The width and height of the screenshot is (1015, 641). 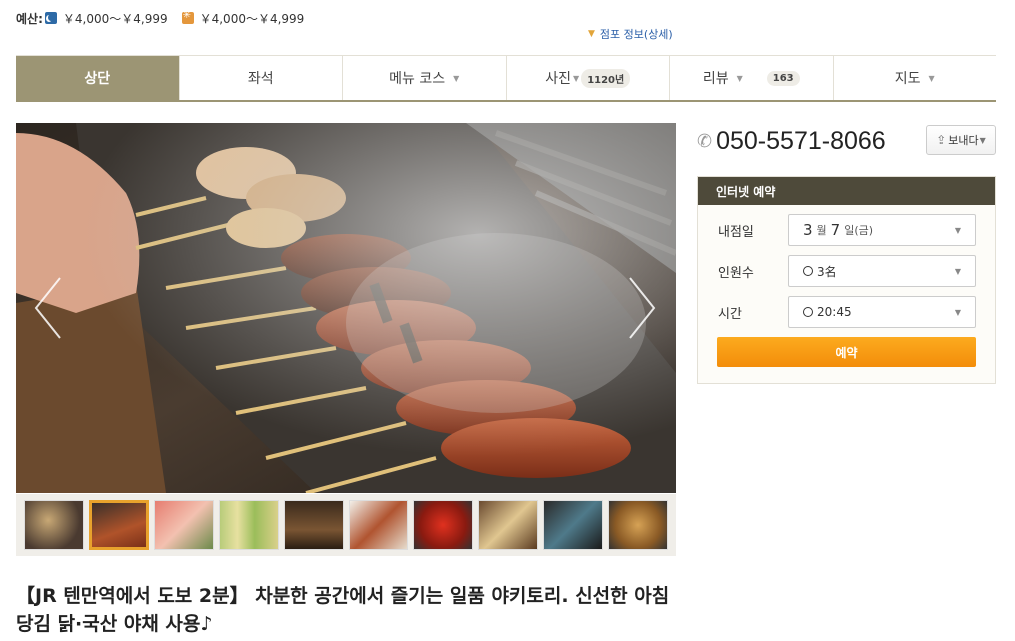 I want to click on people-value: 3名, so click(x=827, y=271).